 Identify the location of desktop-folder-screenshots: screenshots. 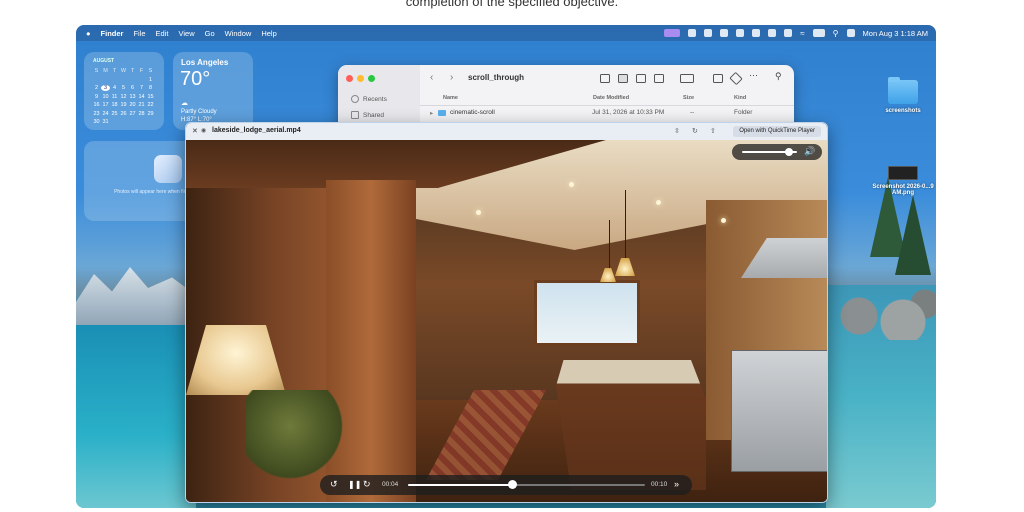
(903, 95).